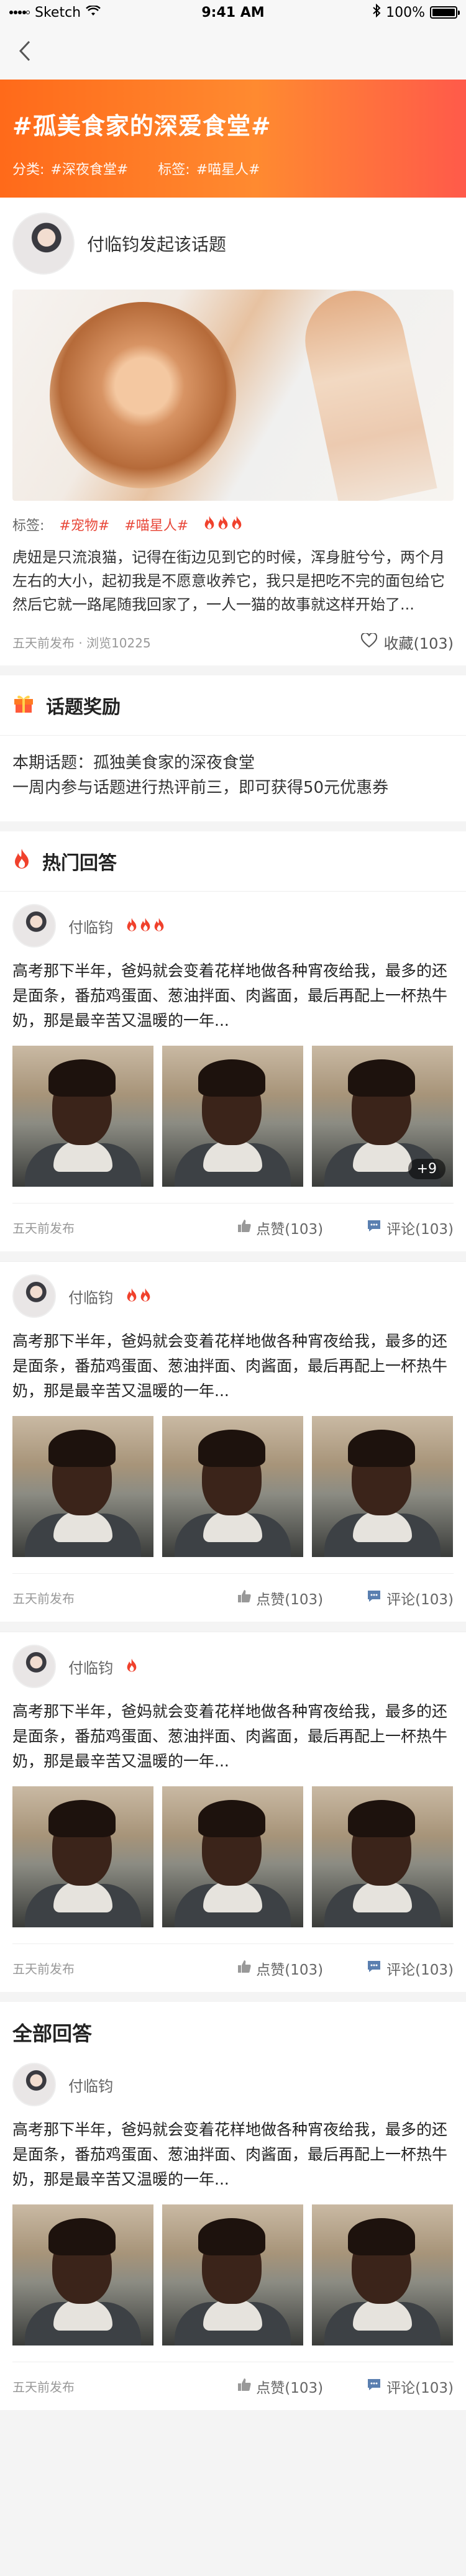  Describe the element at coordinates (58, 12) in the screenshot. I see `carrier-label: Sketch` at that location.